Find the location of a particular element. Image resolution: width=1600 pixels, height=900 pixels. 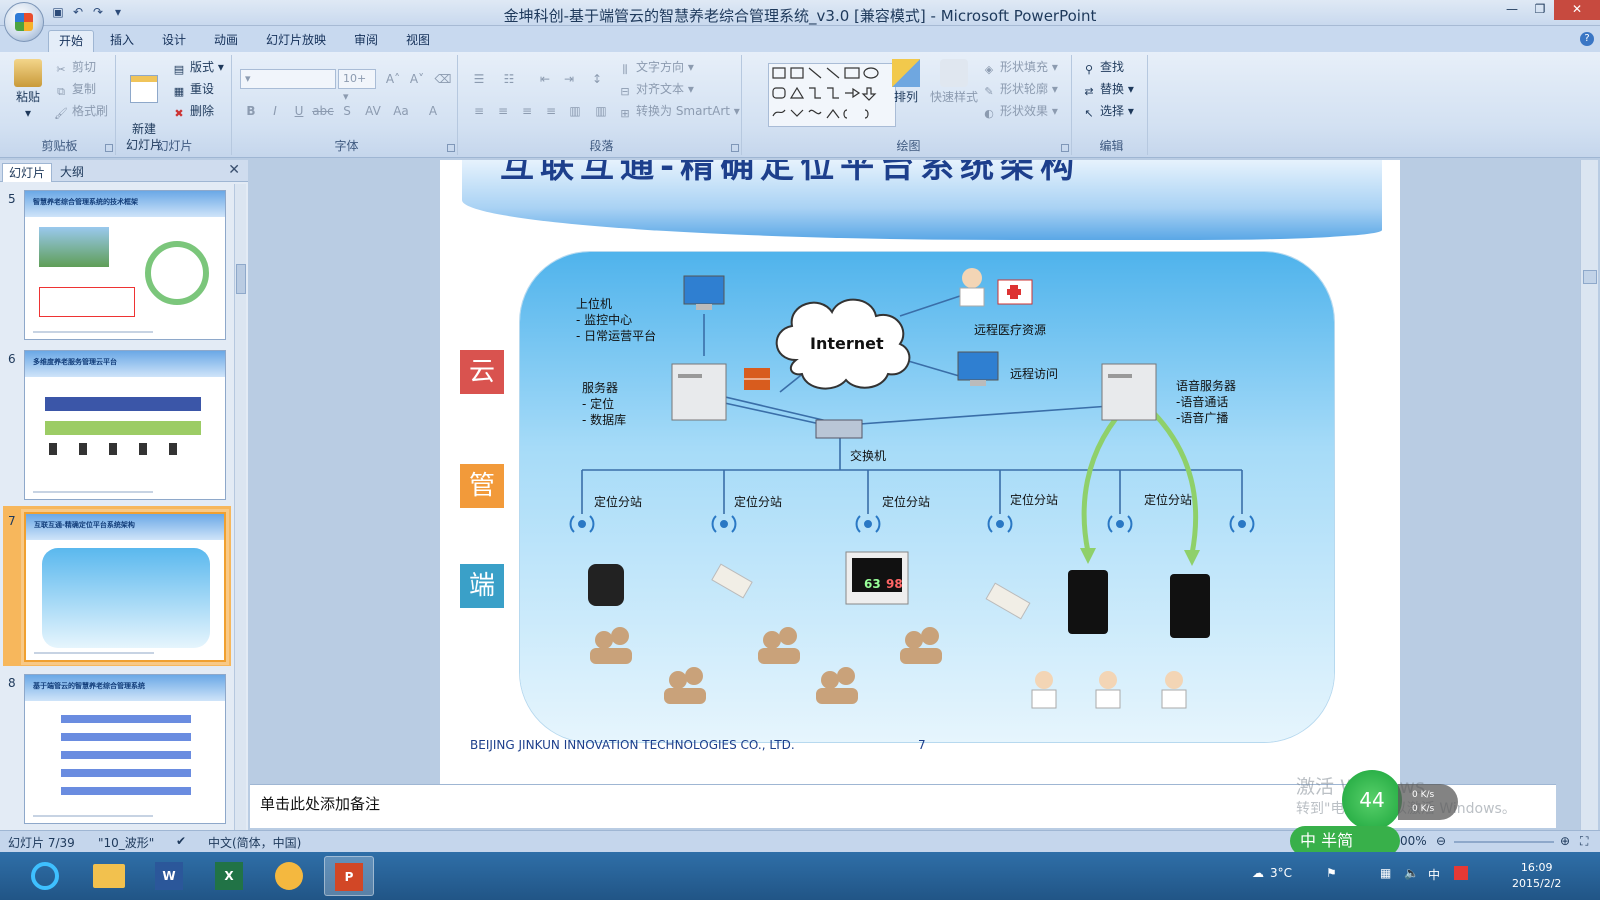

vertical-scrollbar is located at coordinates (1589, 495).